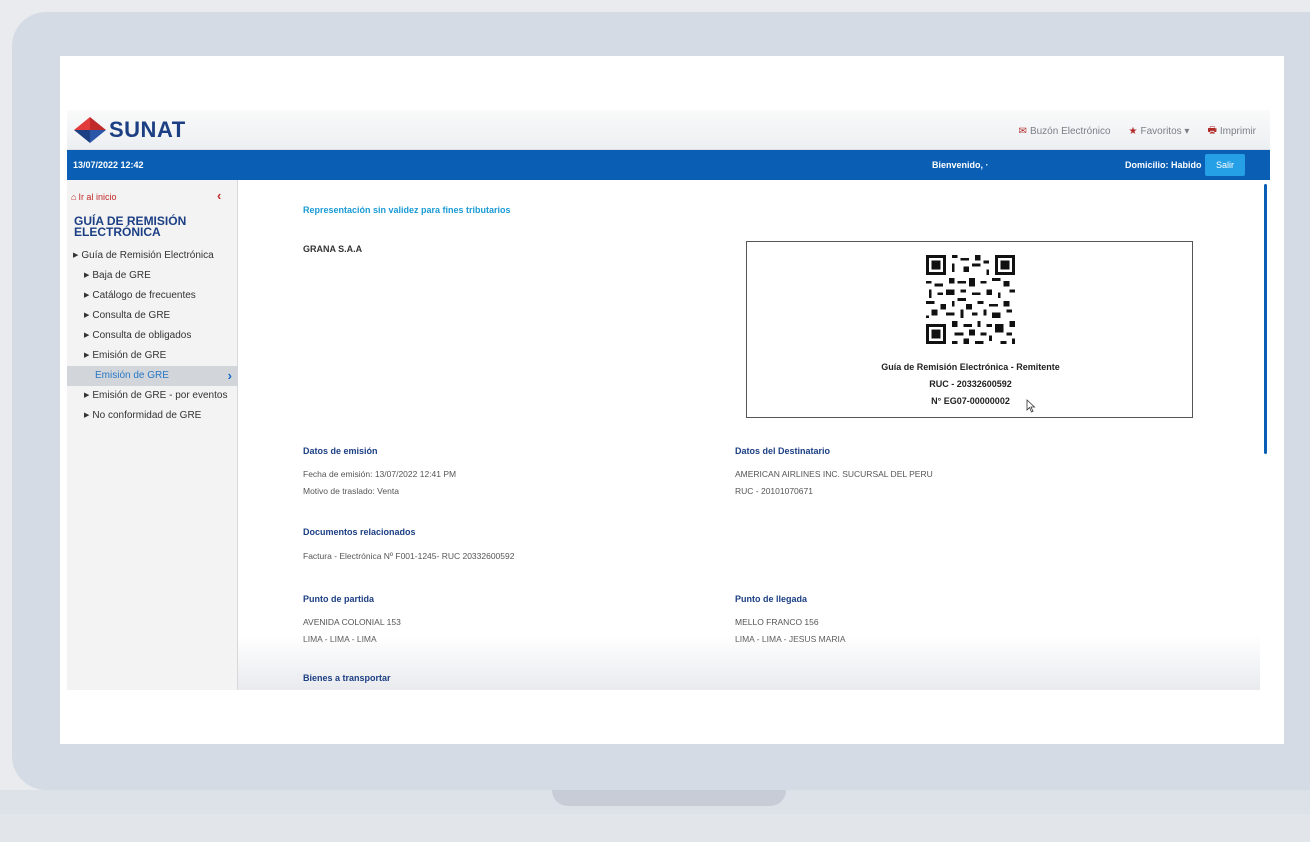 The width and height of the screenshot is (1310, 842). Describe the element at coordinates (1022, 131) in the screenshot. I see `envelope-icon: ✉` at that location.